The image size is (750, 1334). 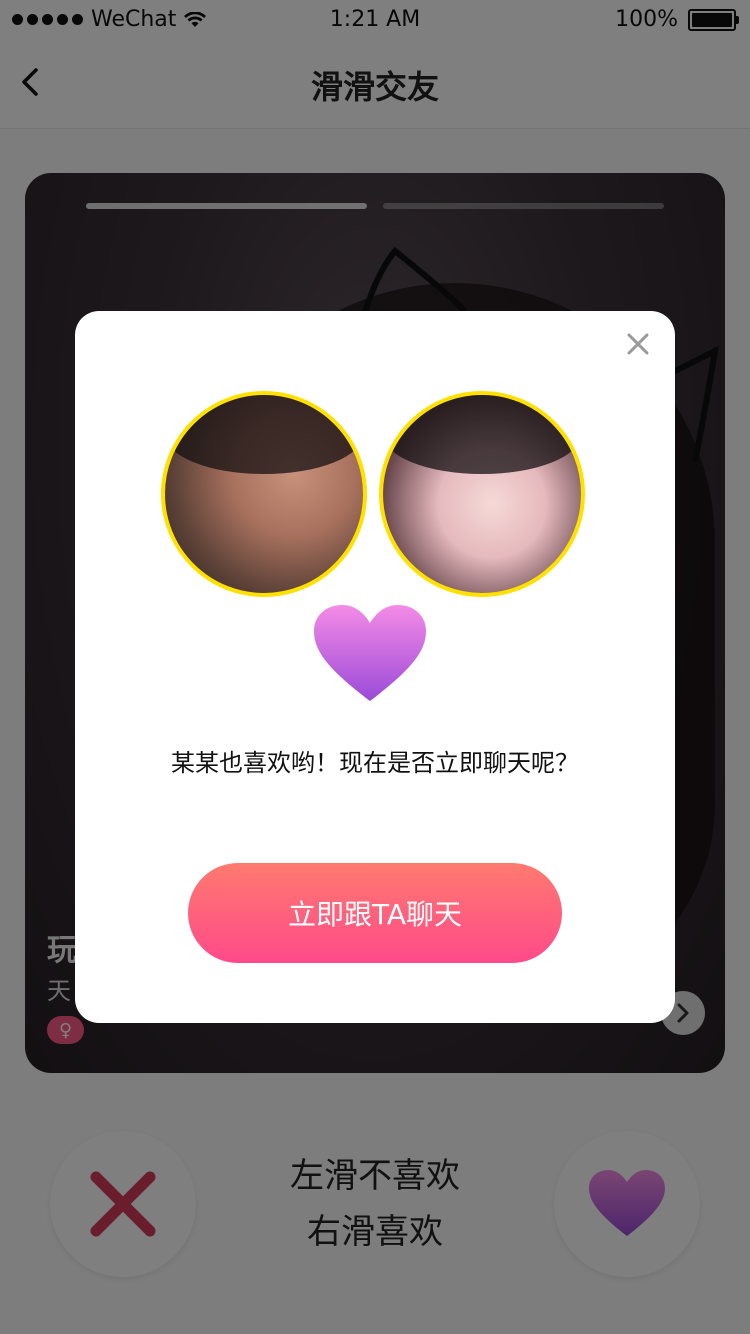 I want to click on match-message: 某某也喜欢哟！现在是否立即聊天呢？, so click(x=375, y=763).